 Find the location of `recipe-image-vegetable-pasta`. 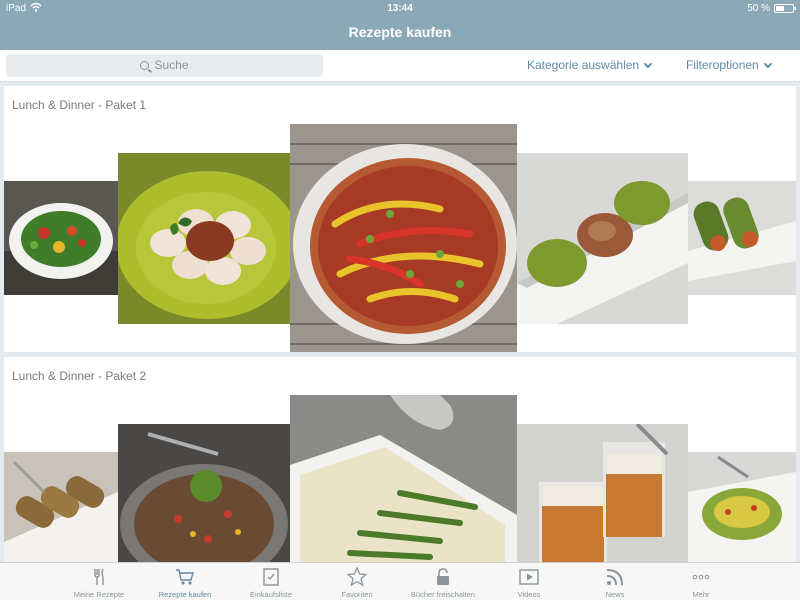

recipe-image-vegetable-pasta is located at coordinates (742, 509).